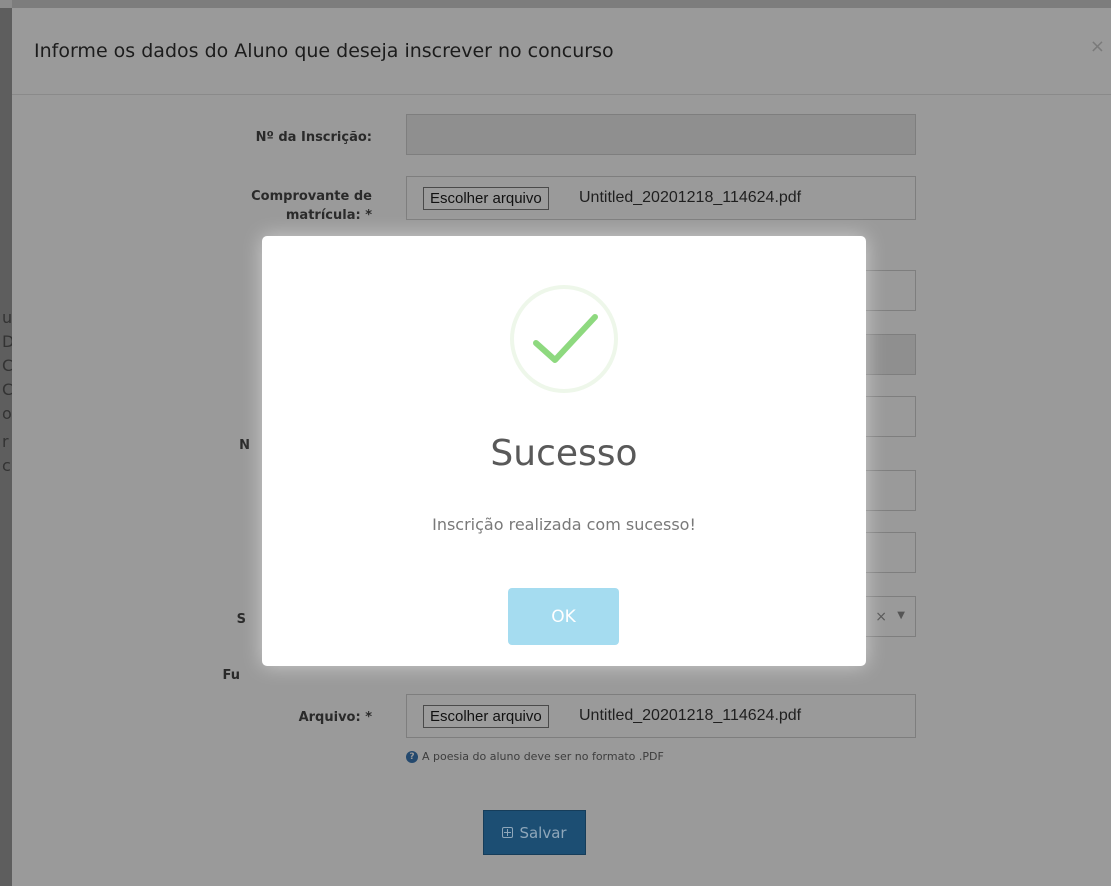 The height and width of the screenshot is (886, 1111). I want to click on background-page-edge: u D C C o r c, so click(7, 443).